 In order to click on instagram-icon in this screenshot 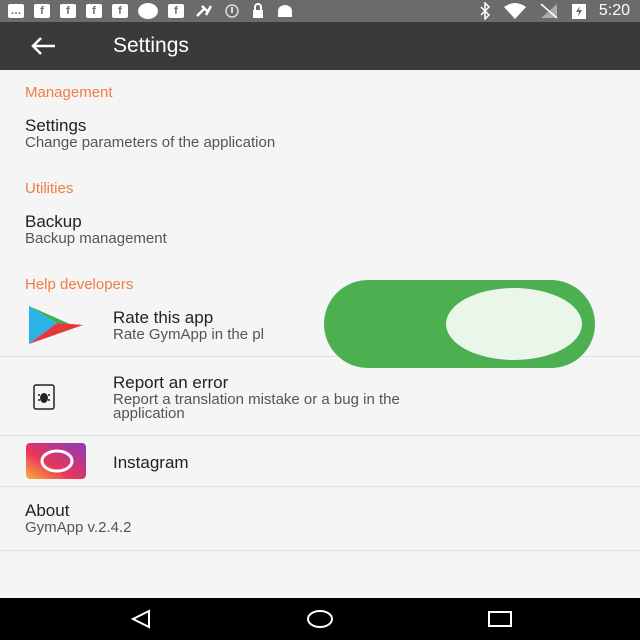, I will do `click(56, 461)`.